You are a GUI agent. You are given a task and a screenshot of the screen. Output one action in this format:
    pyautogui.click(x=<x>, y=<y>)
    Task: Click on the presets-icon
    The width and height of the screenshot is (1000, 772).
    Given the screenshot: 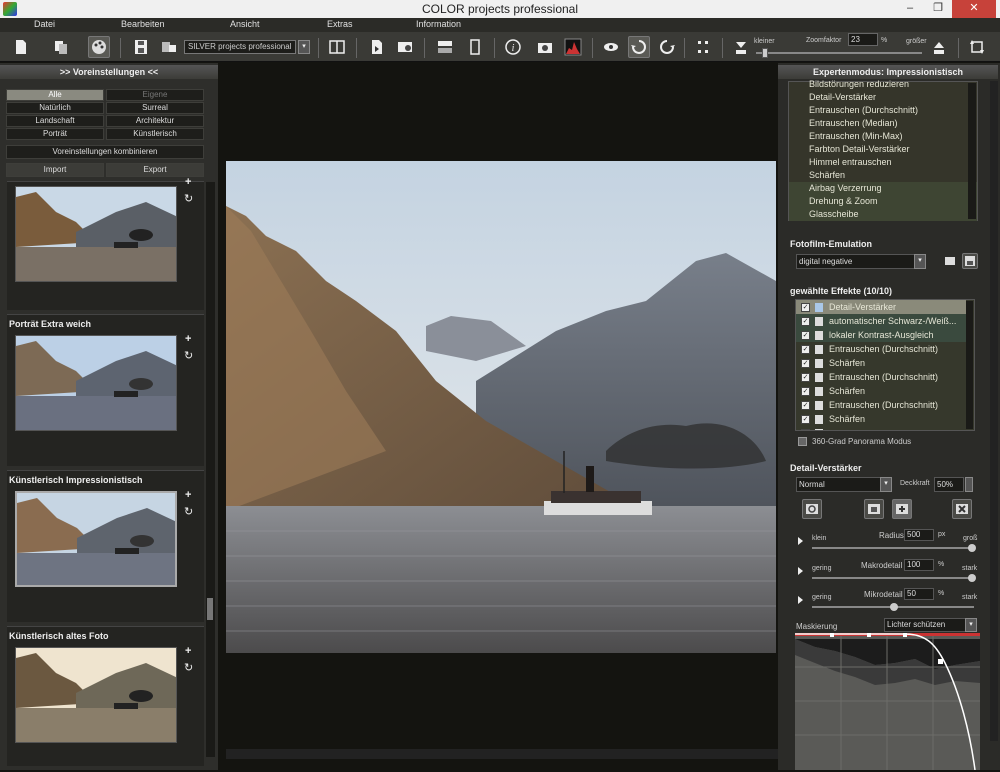 What is the action you would take?
    pyautogui.click(x=99, y=47)
    